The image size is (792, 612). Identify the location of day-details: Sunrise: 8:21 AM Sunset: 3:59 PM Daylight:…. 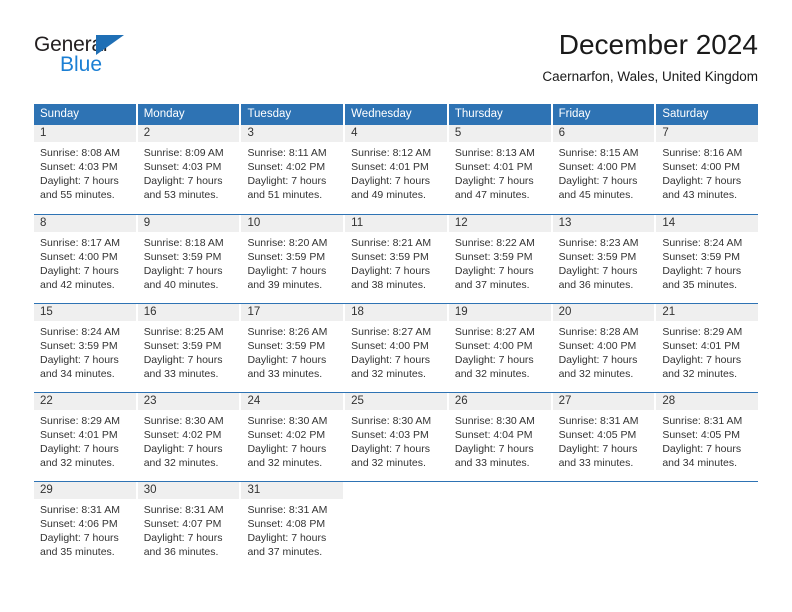
(396, 262).